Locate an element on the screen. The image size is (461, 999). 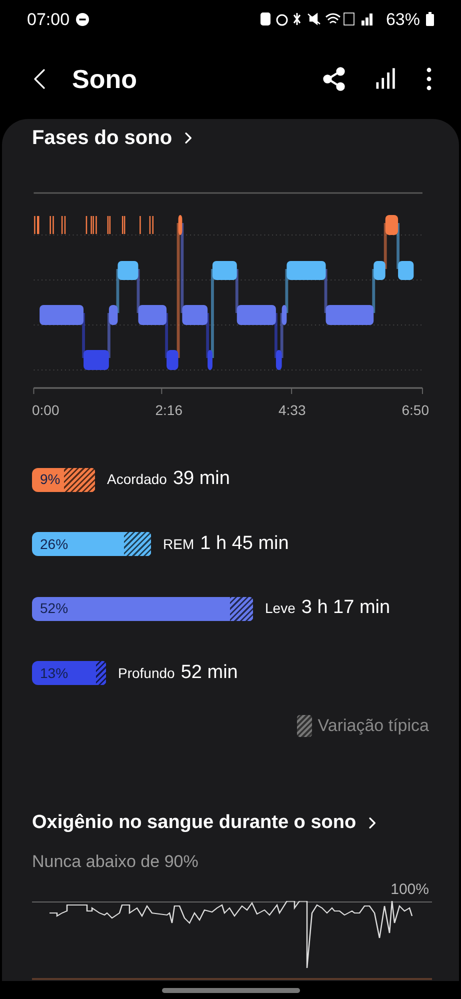
battery-icon is located at coordinates (430, 19).